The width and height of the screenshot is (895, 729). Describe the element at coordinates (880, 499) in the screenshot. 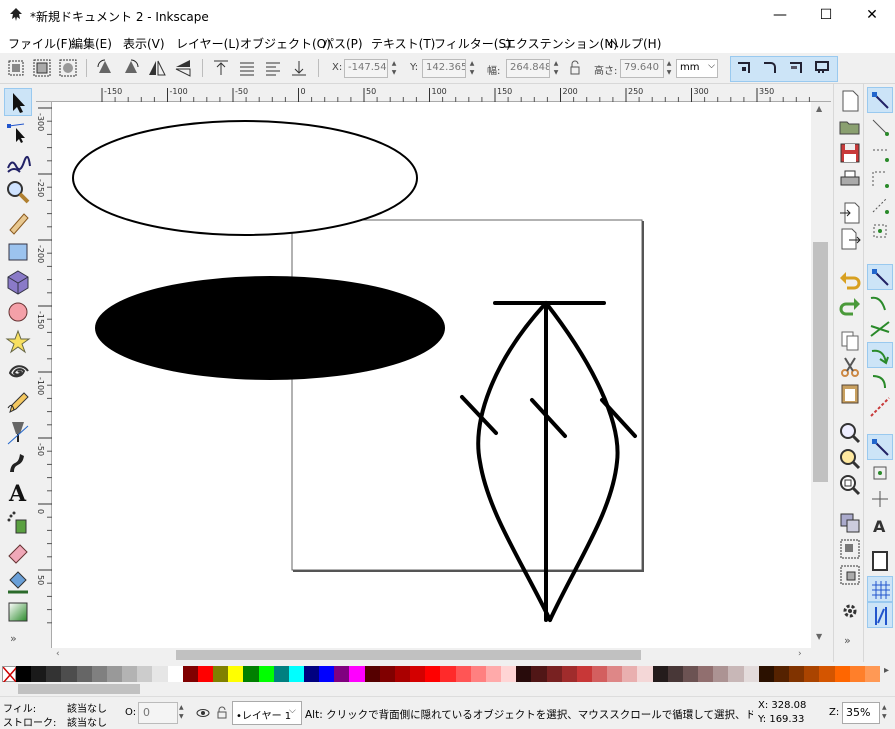

I see `snap-rotation-center-icon` at that location.